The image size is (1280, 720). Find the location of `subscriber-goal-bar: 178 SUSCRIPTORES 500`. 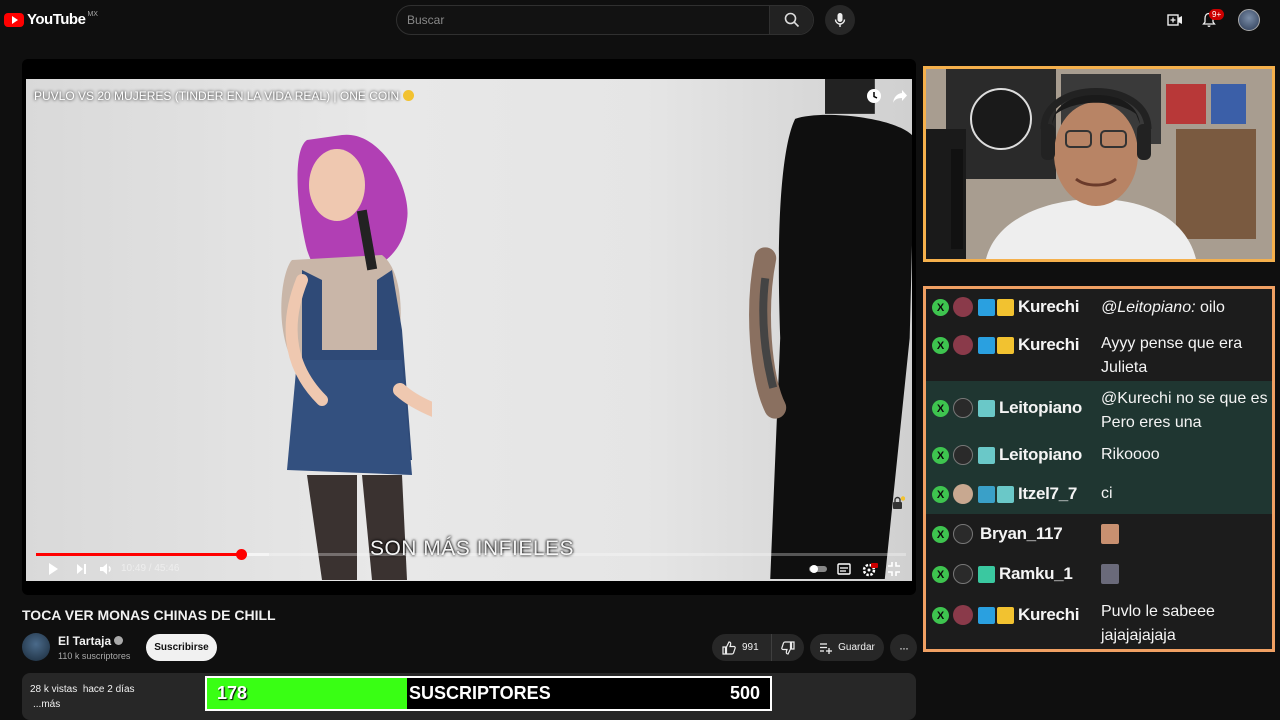

subscriber-goal-bar: 178 SUSCRIPTORES 500 is located at coordinates (488, 693).